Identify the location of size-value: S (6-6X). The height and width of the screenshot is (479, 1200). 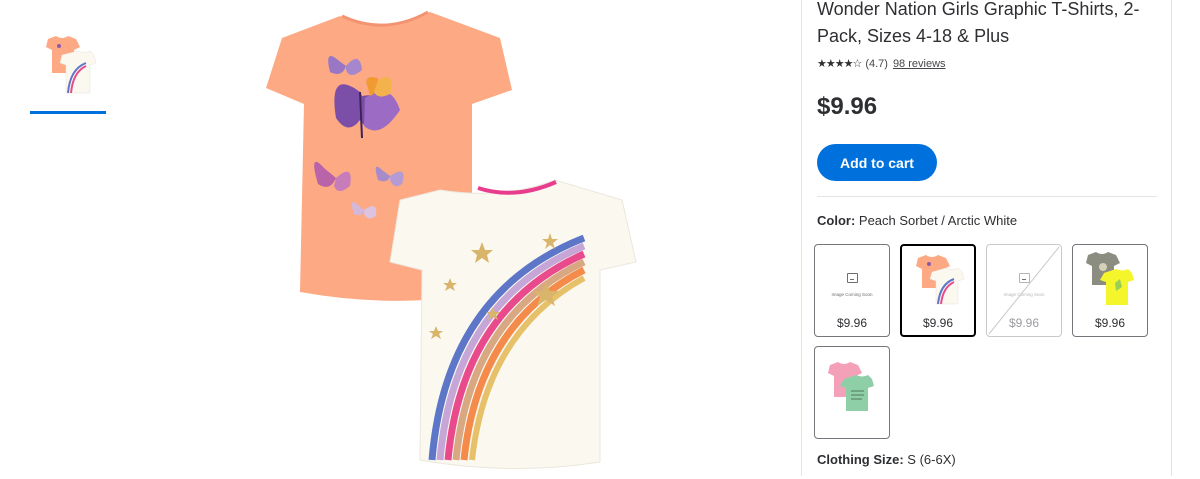
(931, 459).